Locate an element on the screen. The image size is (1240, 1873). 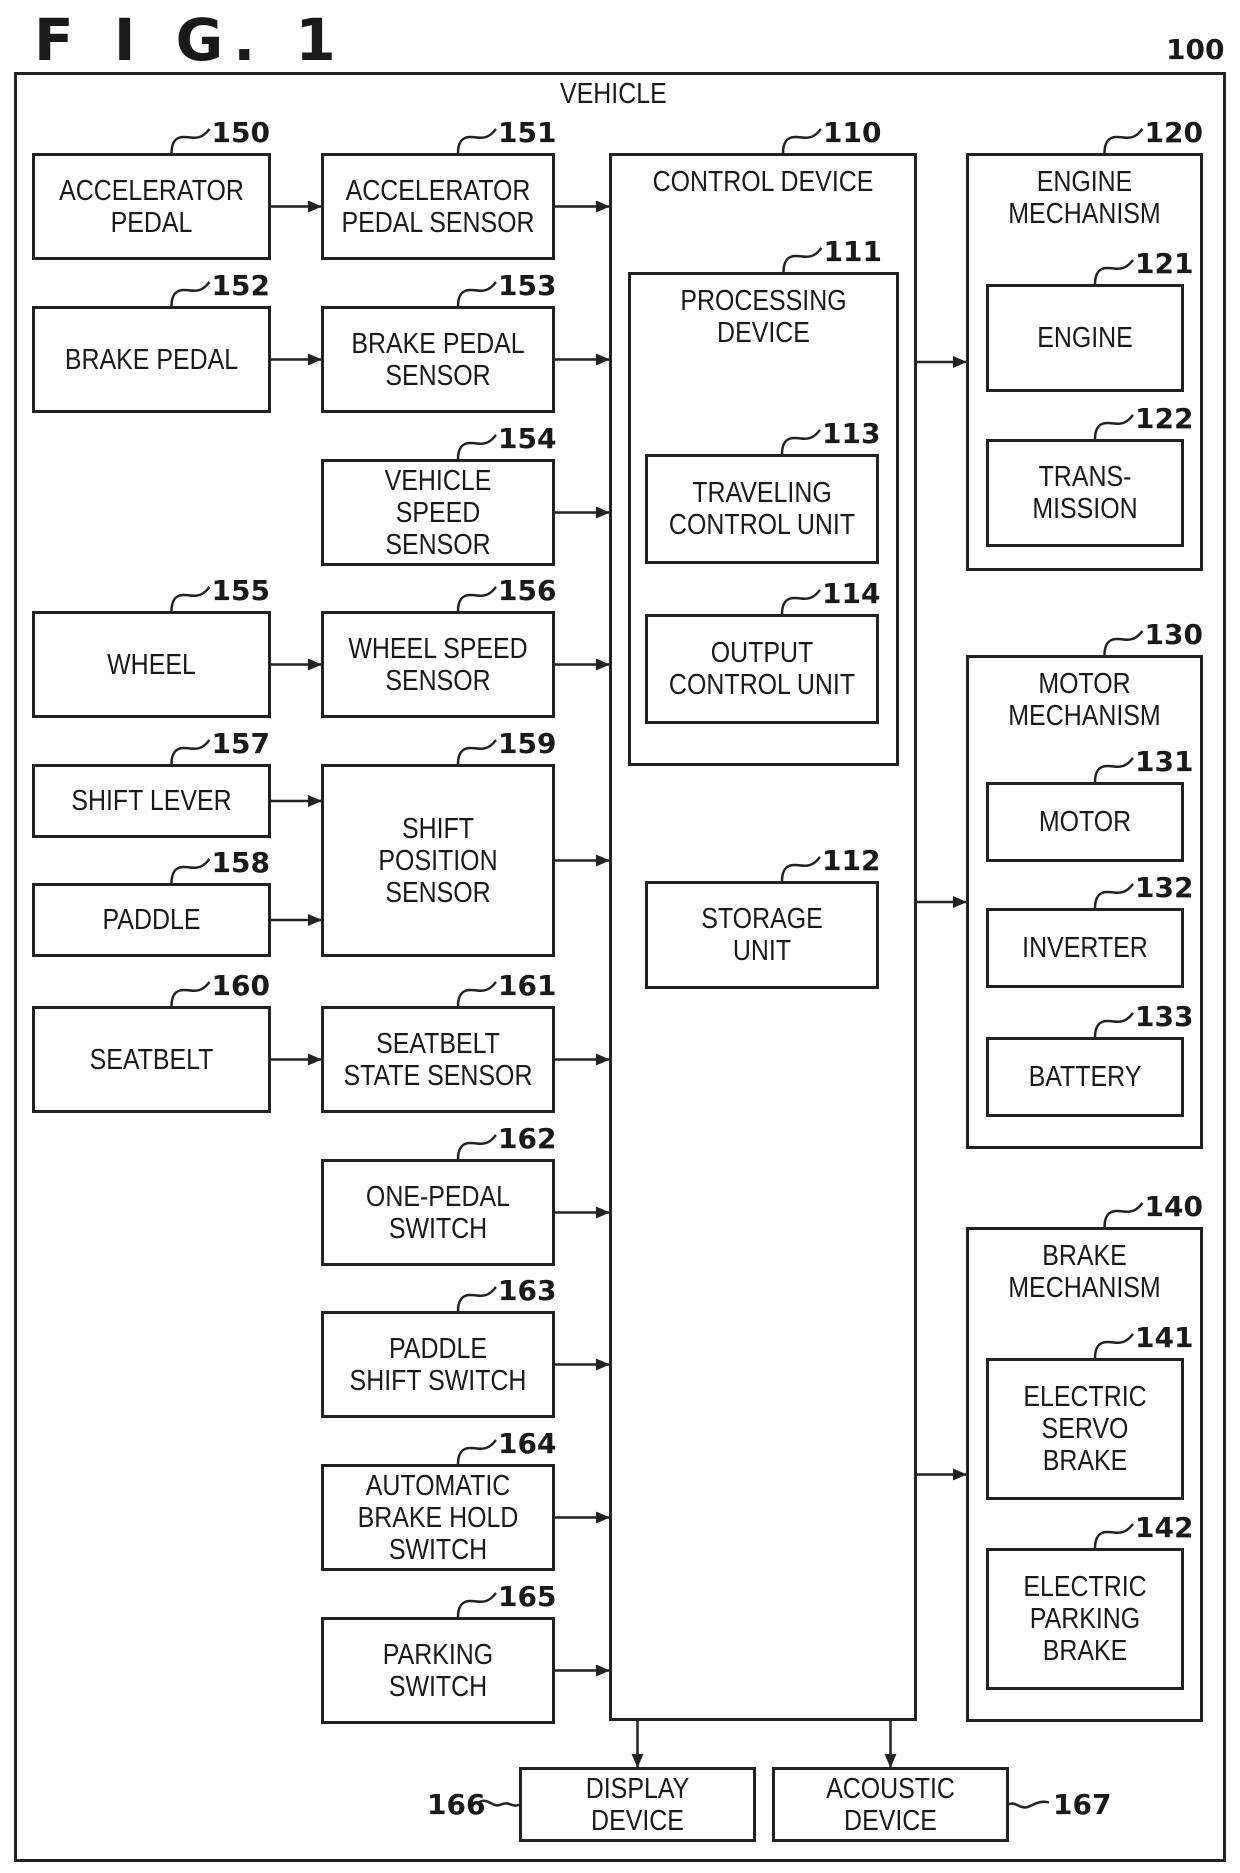
parking-switch-ref-number: 165 is located at coordinates (527, 1596).